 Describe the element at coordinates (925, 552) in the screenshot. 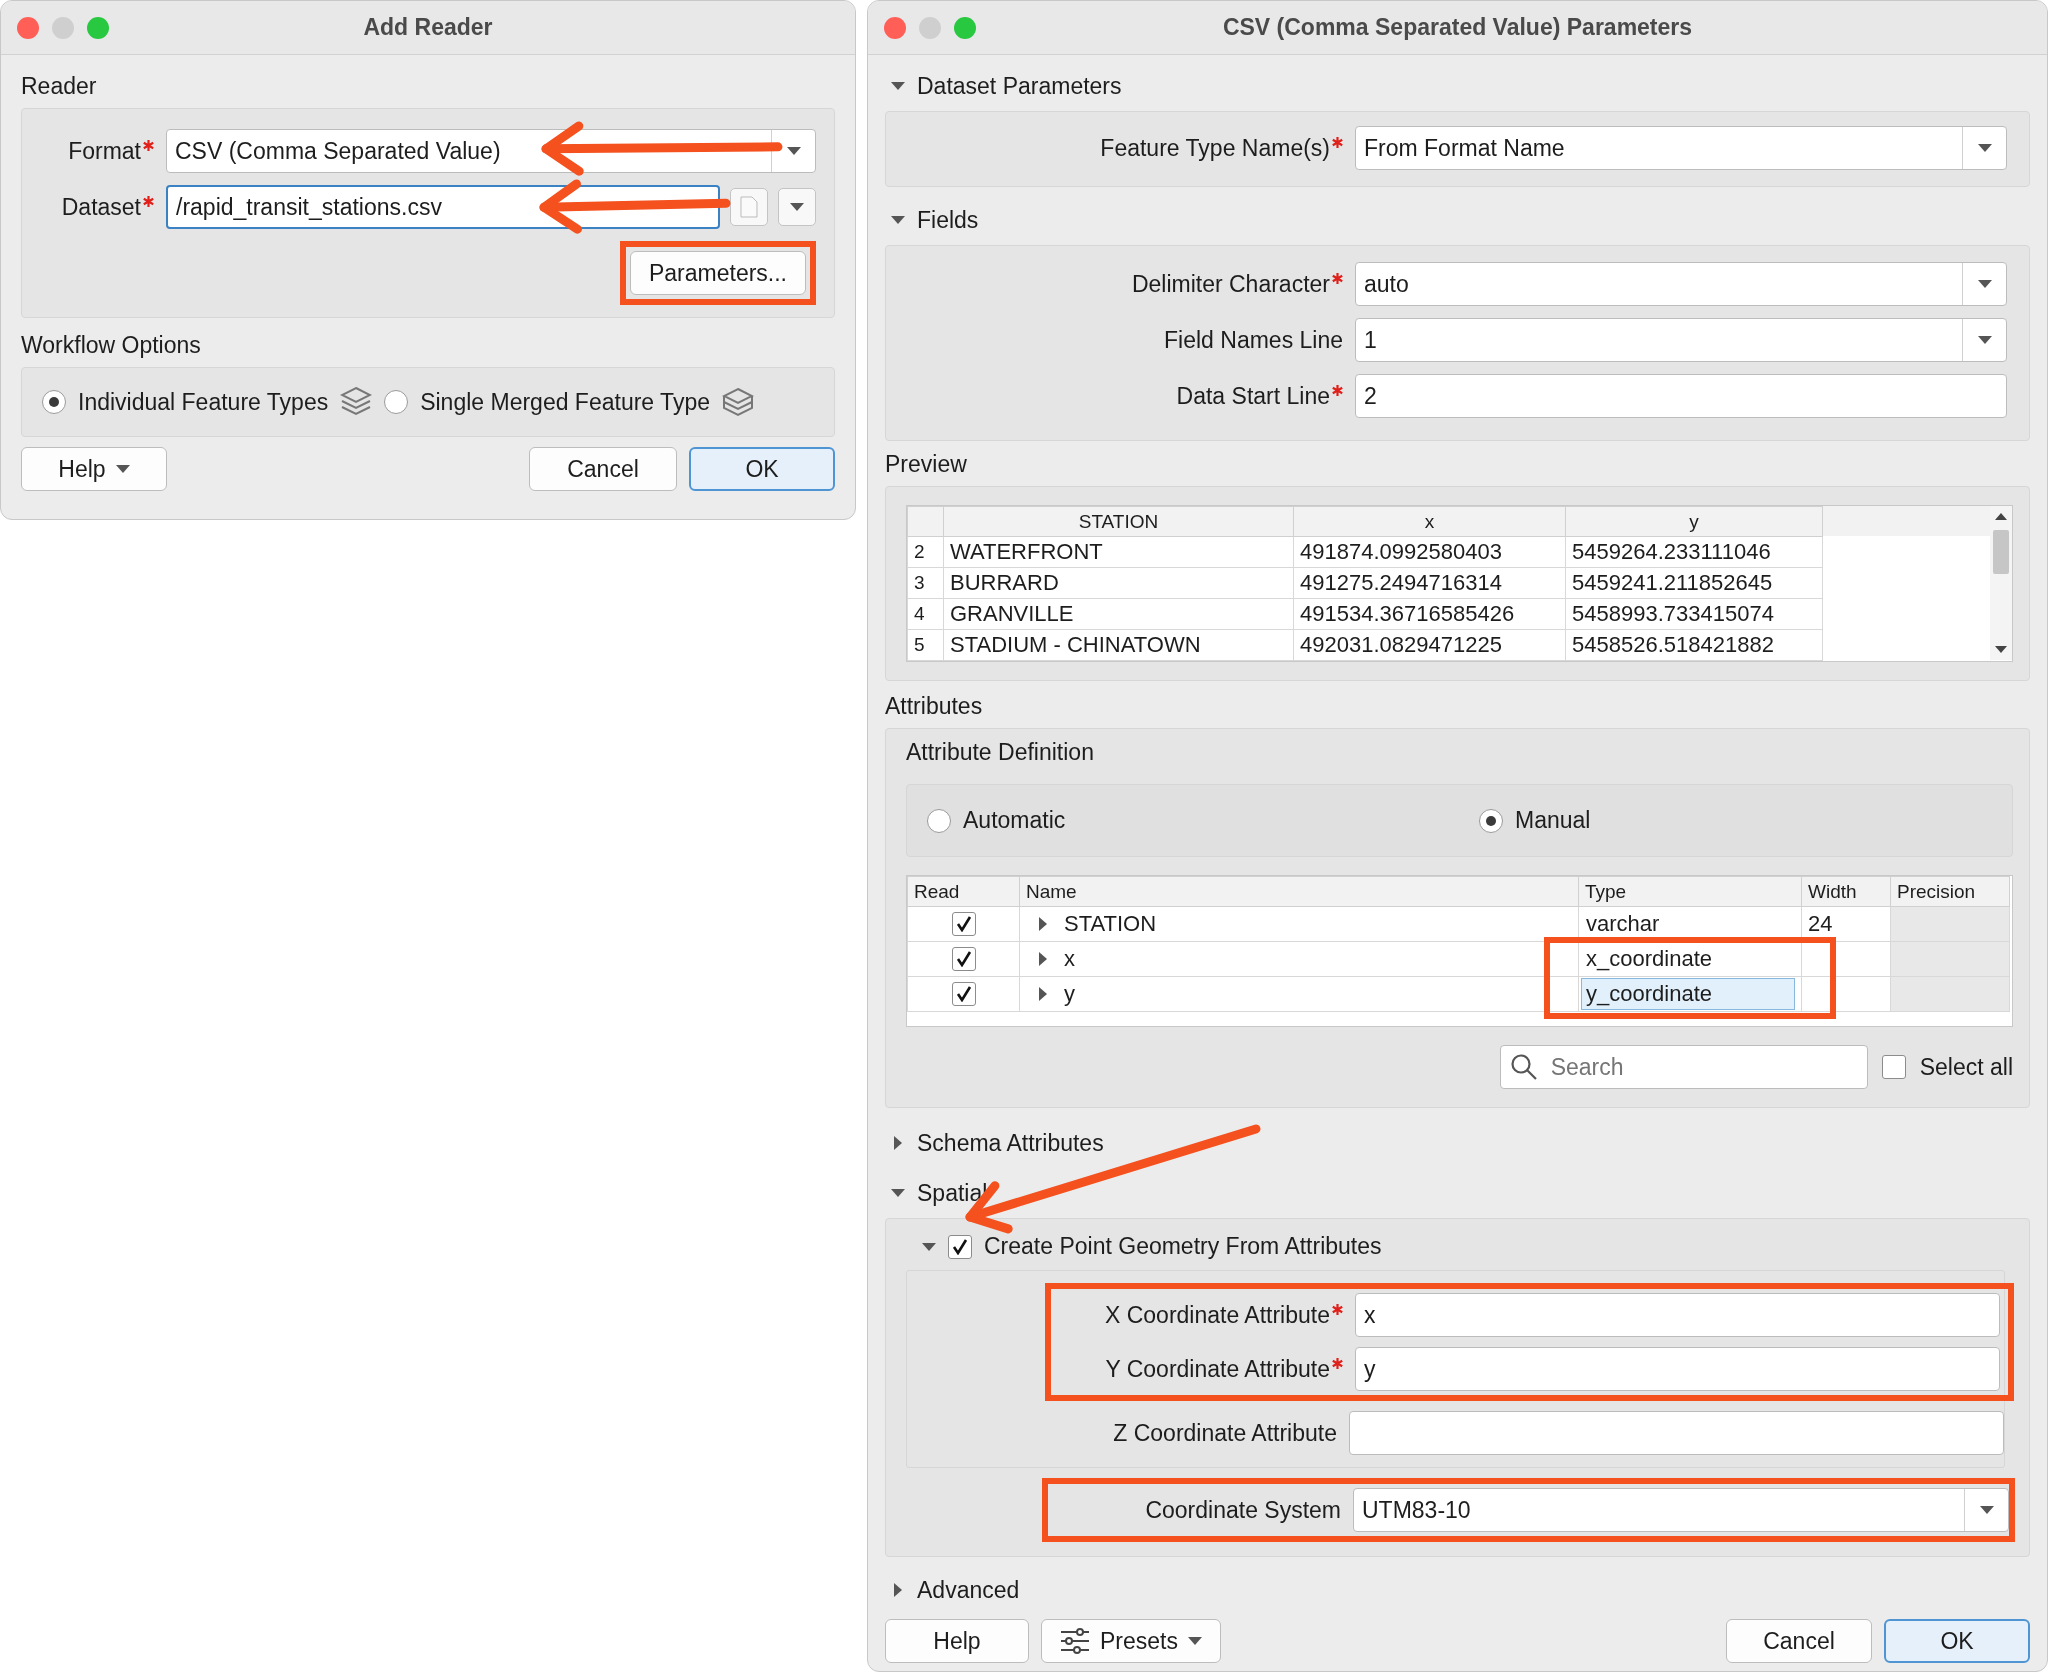

I see `row-number: 2` at that location.